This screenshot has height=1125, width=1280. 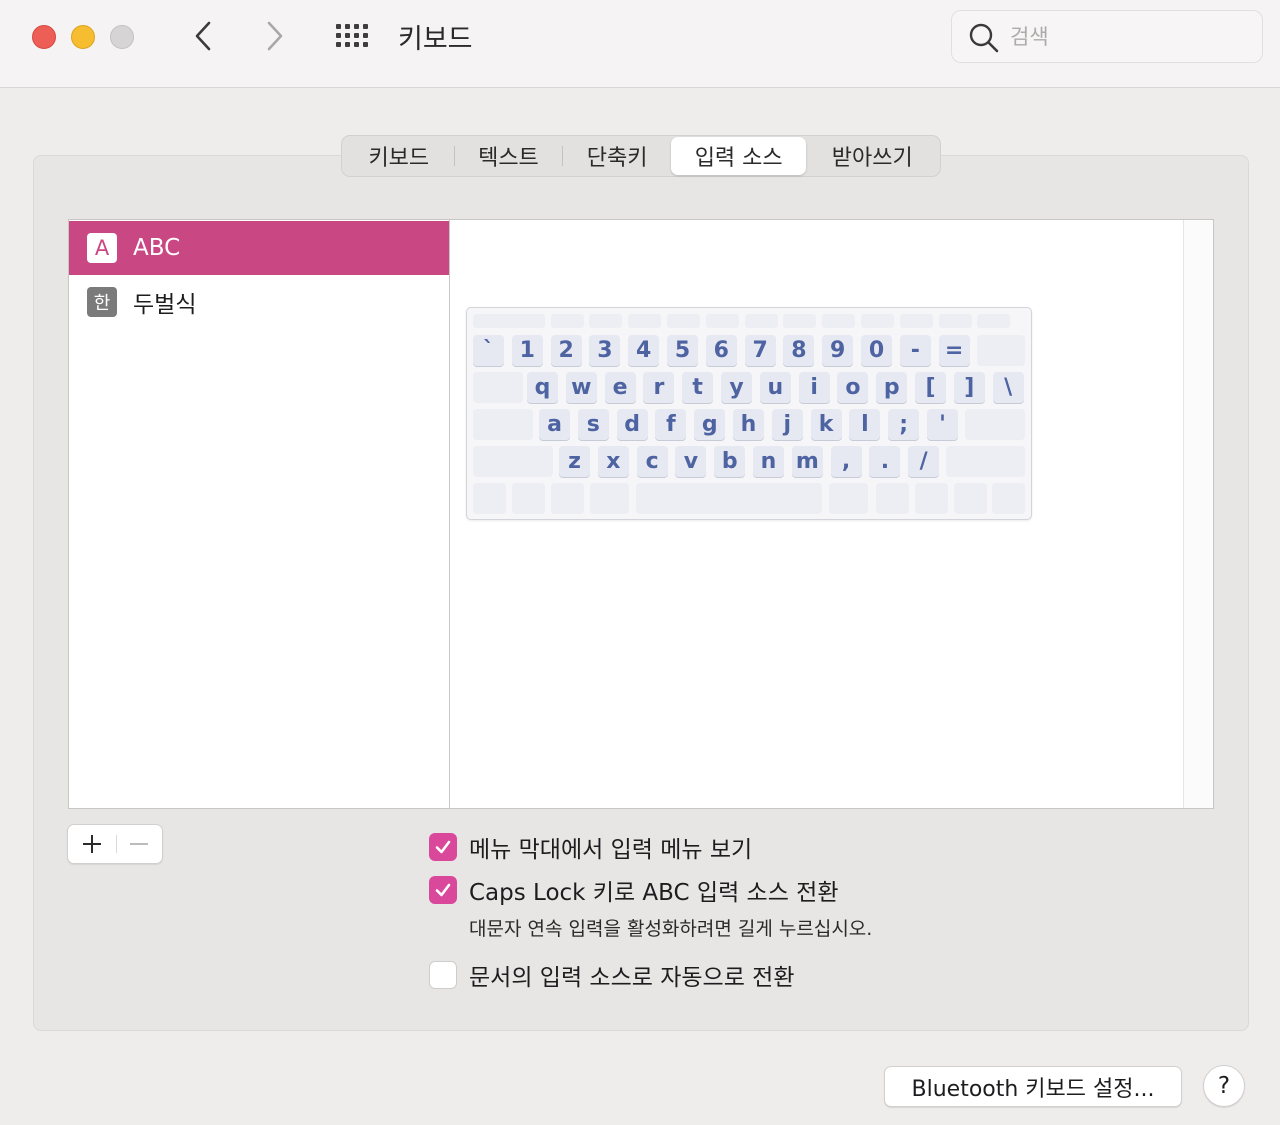 What do you see at coordinates (605, 350) in the screenshot?
I see `keyboard-key: 3` at bounding box center [605, 350].